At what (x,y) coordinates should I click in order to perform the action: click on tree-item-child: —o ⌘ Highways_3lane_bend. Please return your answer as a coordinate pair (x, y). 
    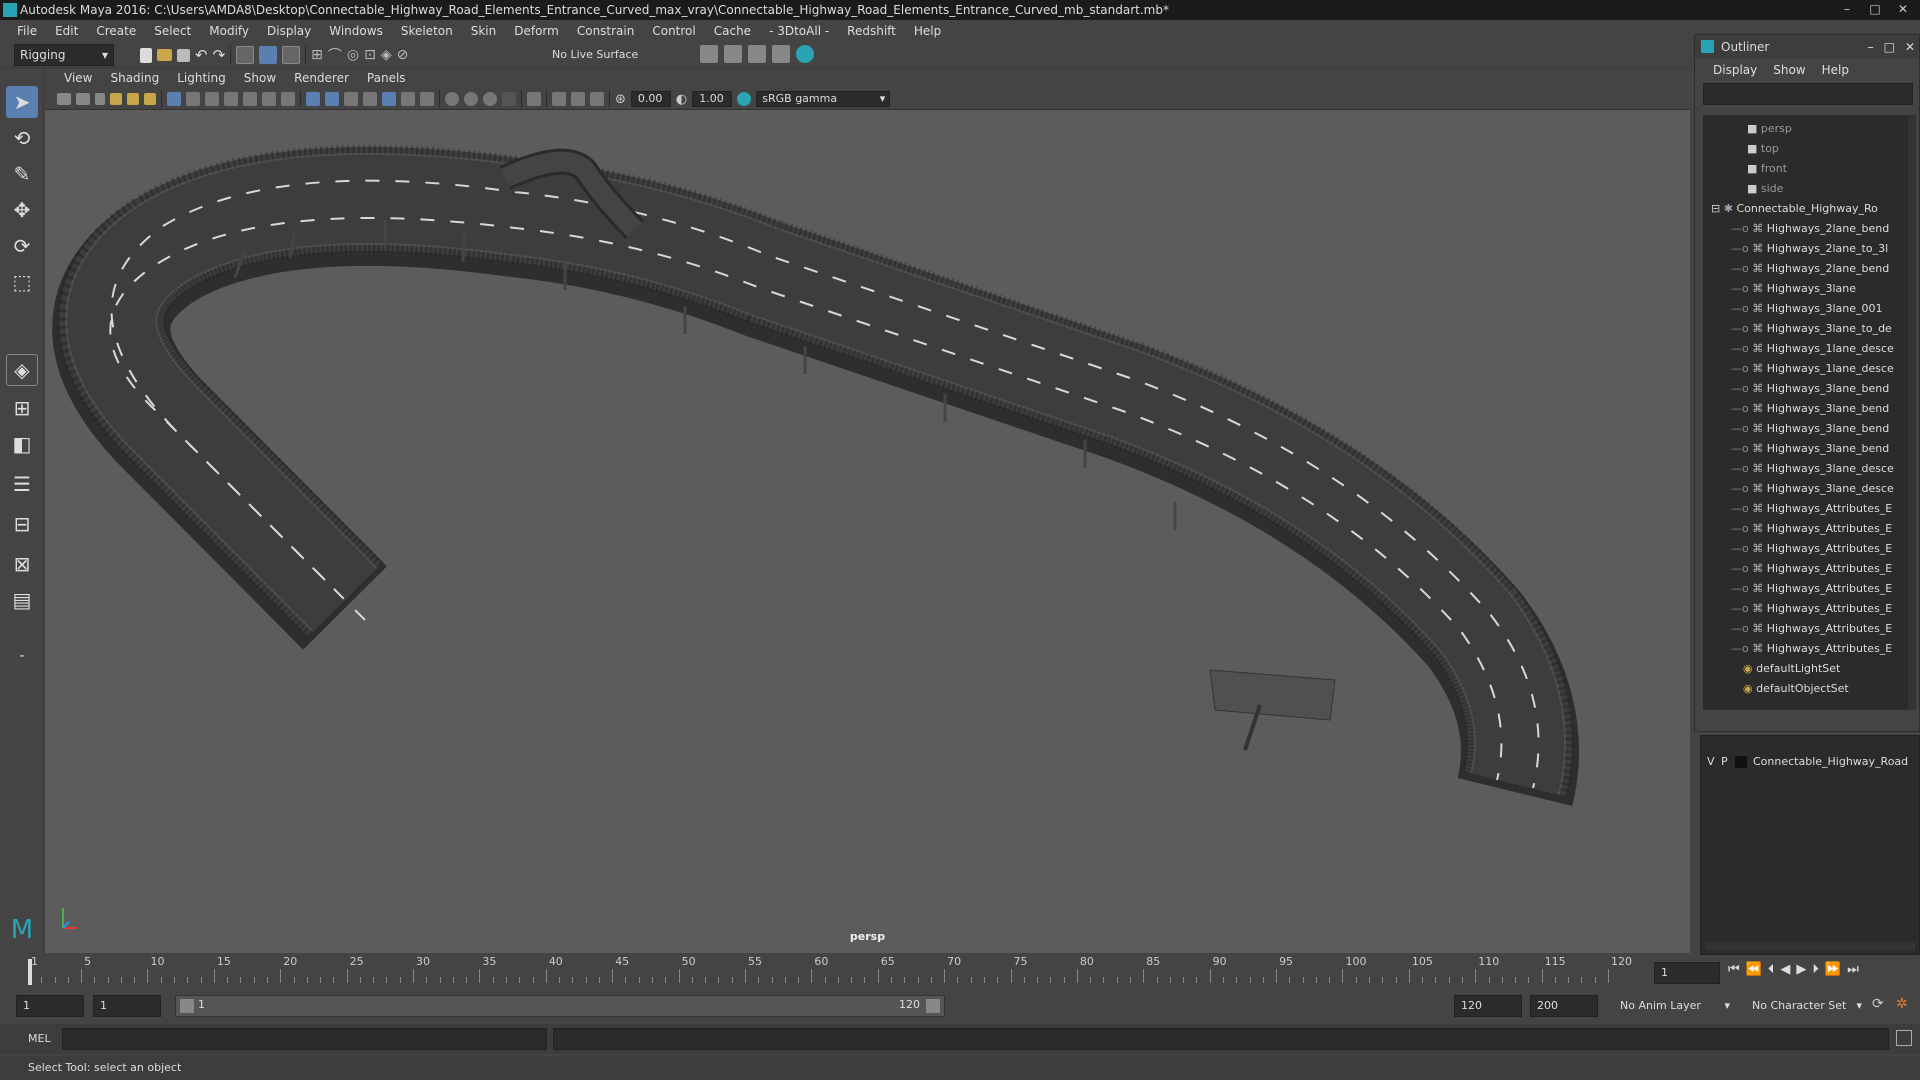
    Looking at the image, I should click on (1810, 449).